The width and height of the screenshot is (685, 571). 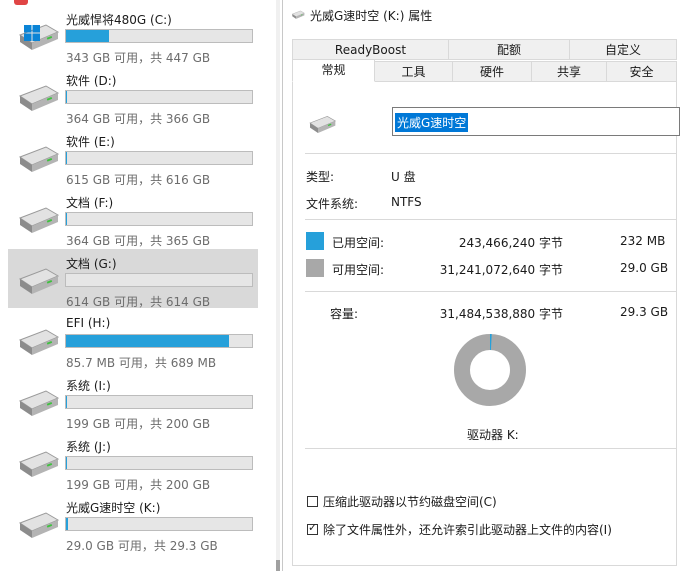 What do you see at coordinates (38, 38) in the screenshot?
I see `windows-drive-icon` at bounding box center [38, 38].